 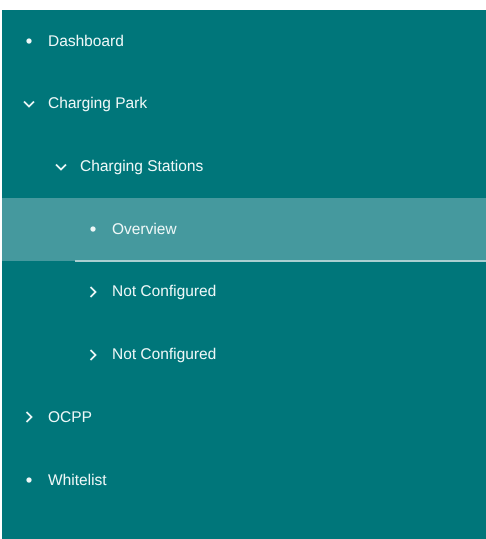 What do you see at coordinates (244, 229) in the screenshot?
I see `tree-item: Overview` at bounding box center [244, 229].